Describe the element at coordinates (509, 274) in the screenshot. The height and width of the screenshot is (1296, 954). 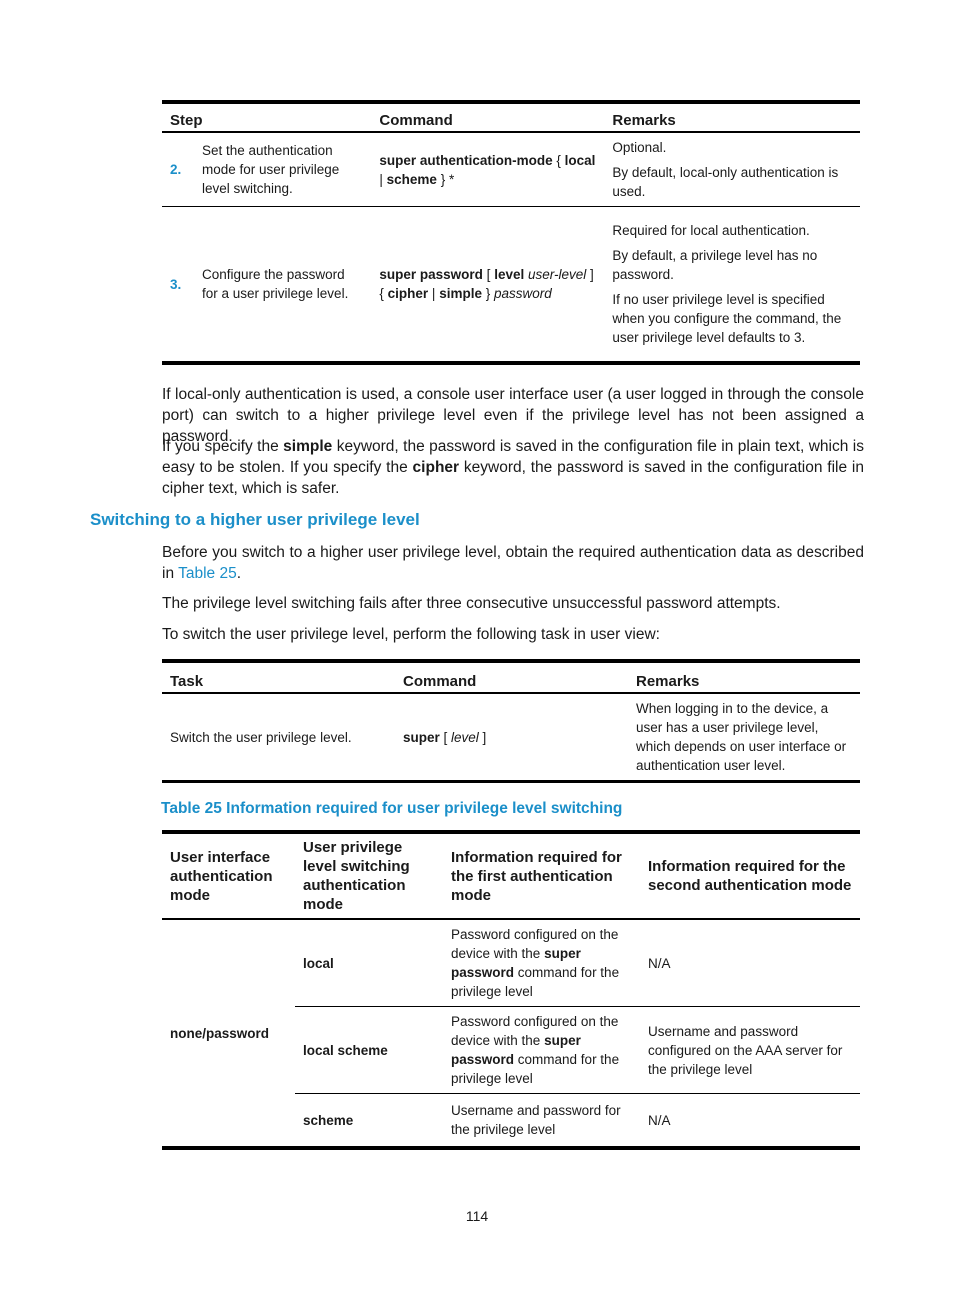
I see `keyword: level` at that location.